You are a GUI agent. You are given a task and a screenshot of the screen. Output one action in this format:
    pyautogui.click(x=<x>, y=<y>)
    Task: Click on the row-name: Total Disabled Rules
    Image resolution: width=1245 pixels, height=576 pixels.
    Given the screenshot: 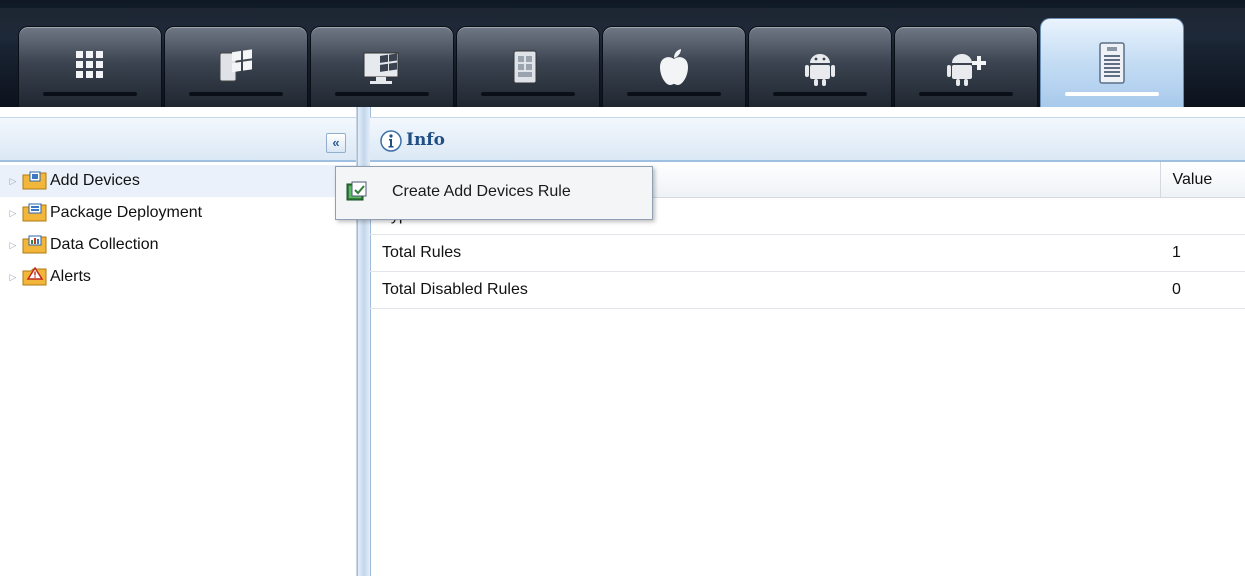 What is the action you would take?
    pyautogui.click(x=765, y=290)
    